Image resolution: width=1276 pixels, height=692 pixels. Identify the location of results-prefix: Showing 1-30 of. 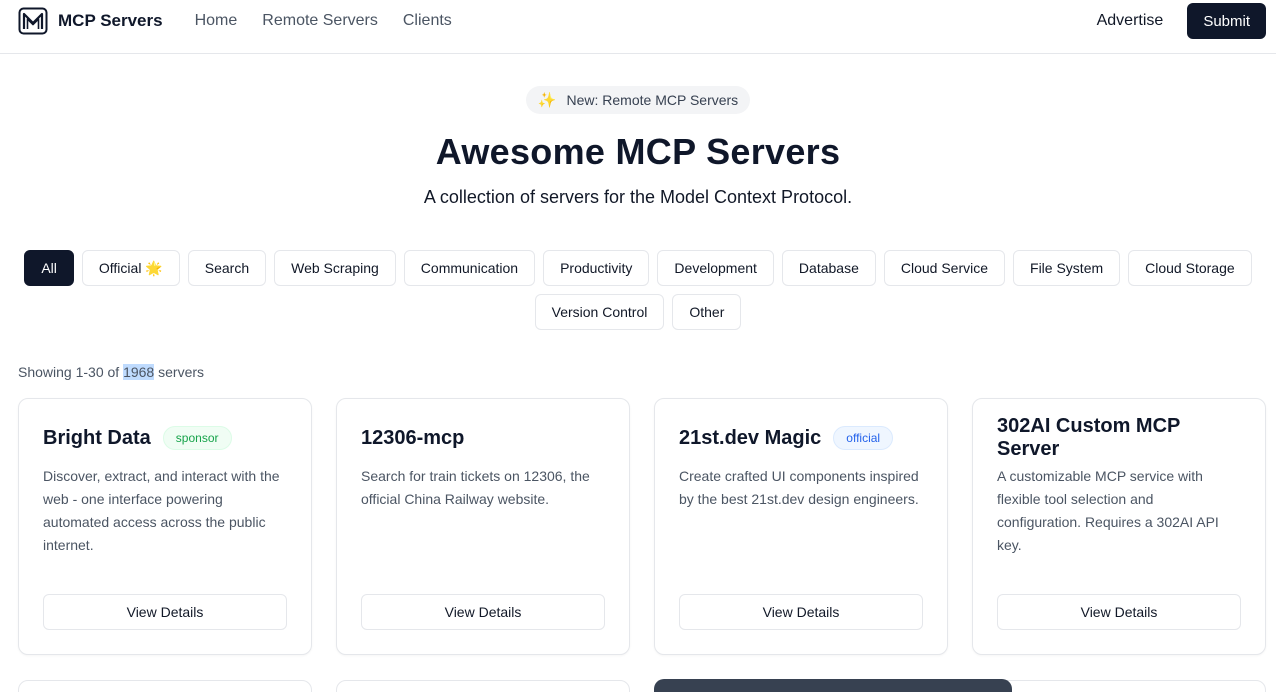
(71, 372).